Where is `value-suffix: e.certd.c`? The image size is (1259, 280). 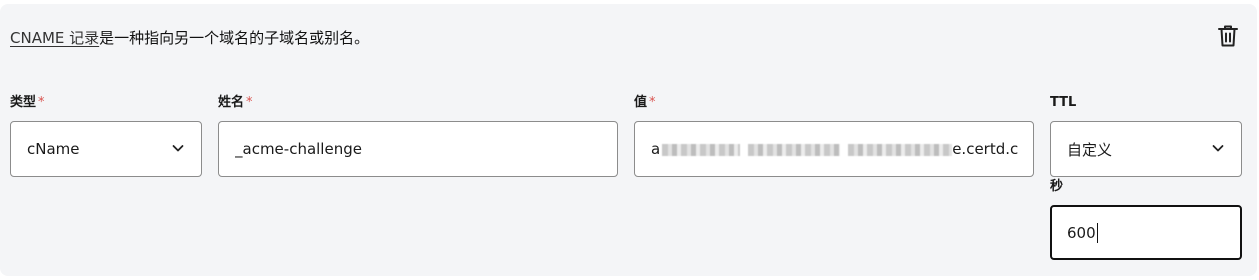 value-suffix: e.certd.c is located at coordinates (985, 149).